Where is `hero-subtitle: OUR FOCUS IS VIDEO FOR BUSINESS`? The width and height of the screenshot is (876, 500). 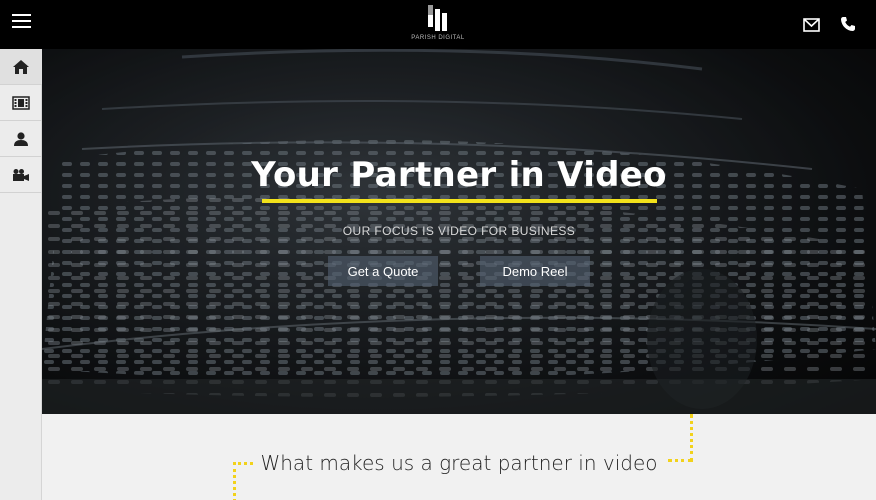
hero-subtitle: OUR FOCUS IS VIDEO FOR BUSINESS is located at coordinates (459, 231).